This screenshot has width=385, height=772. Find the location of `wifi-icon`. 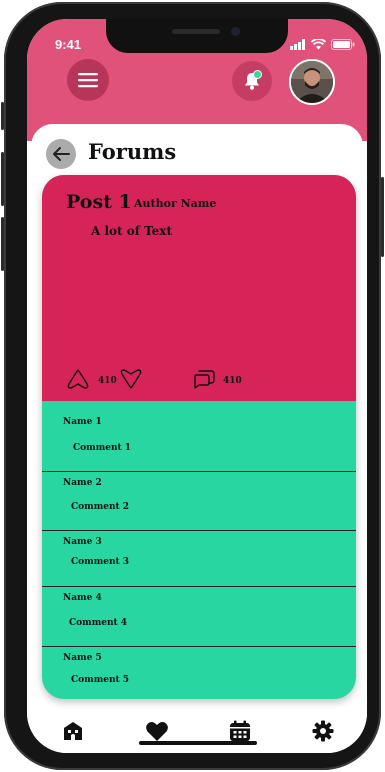

wifi-icon is located at coordinates (318, 44).